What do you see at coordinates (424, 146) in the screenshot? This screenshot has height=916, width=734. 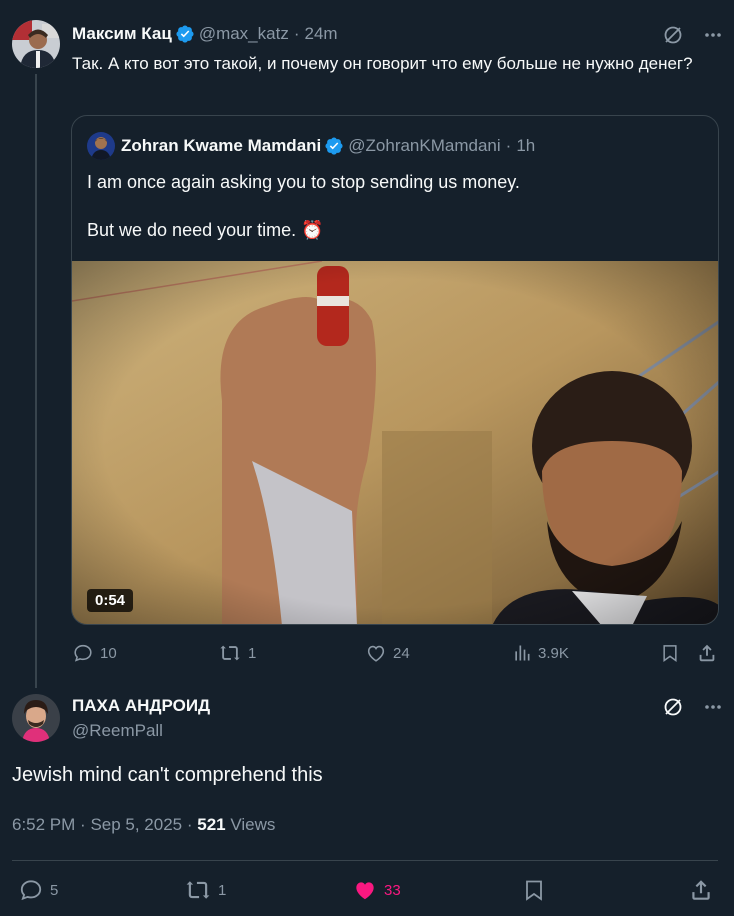 I see `quote-author-handle: @ZohranKMamdani` at bounding box center [424, 146].